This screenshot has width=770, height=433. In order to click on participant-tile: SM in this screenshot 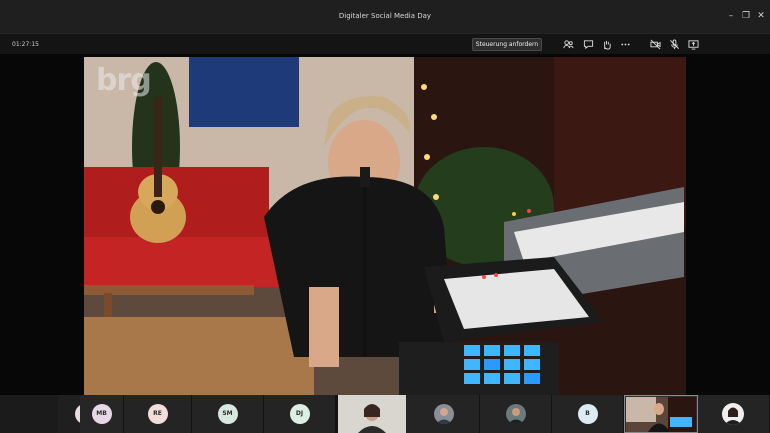, I will do `click(228, 414)`.